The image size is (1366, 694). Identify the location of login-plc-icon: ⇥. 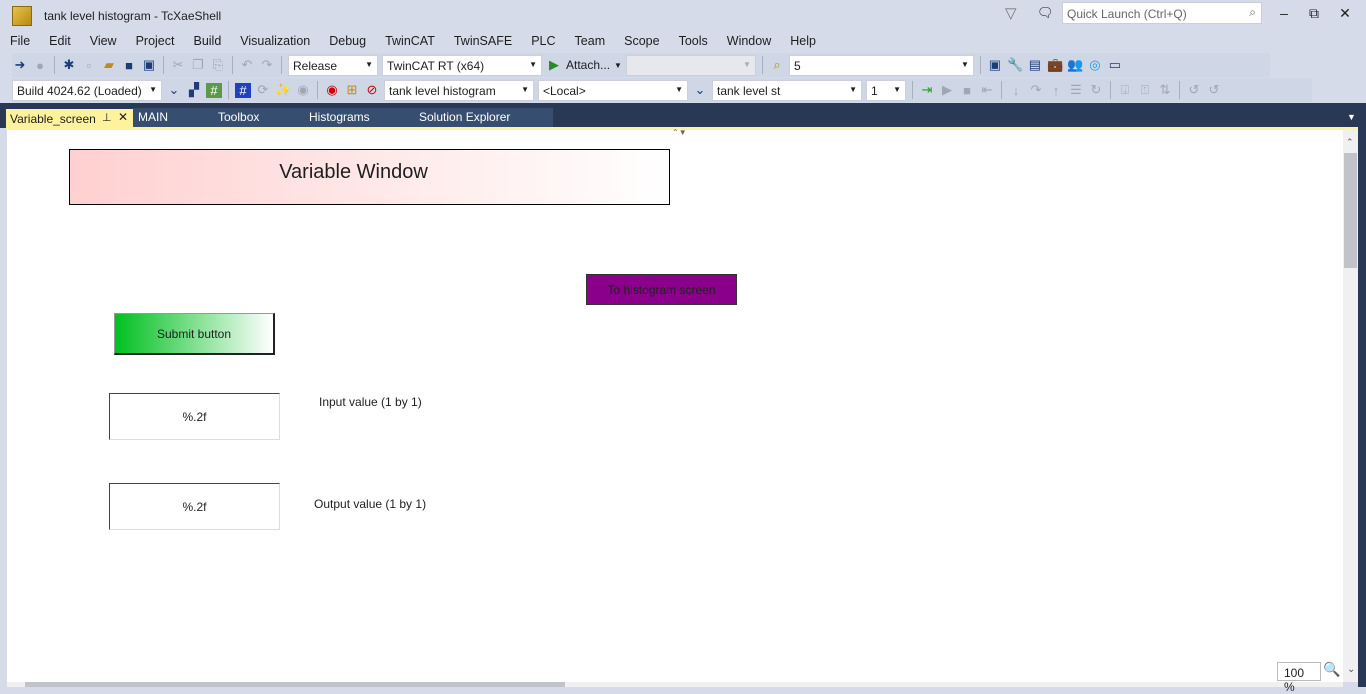
(927, 90).